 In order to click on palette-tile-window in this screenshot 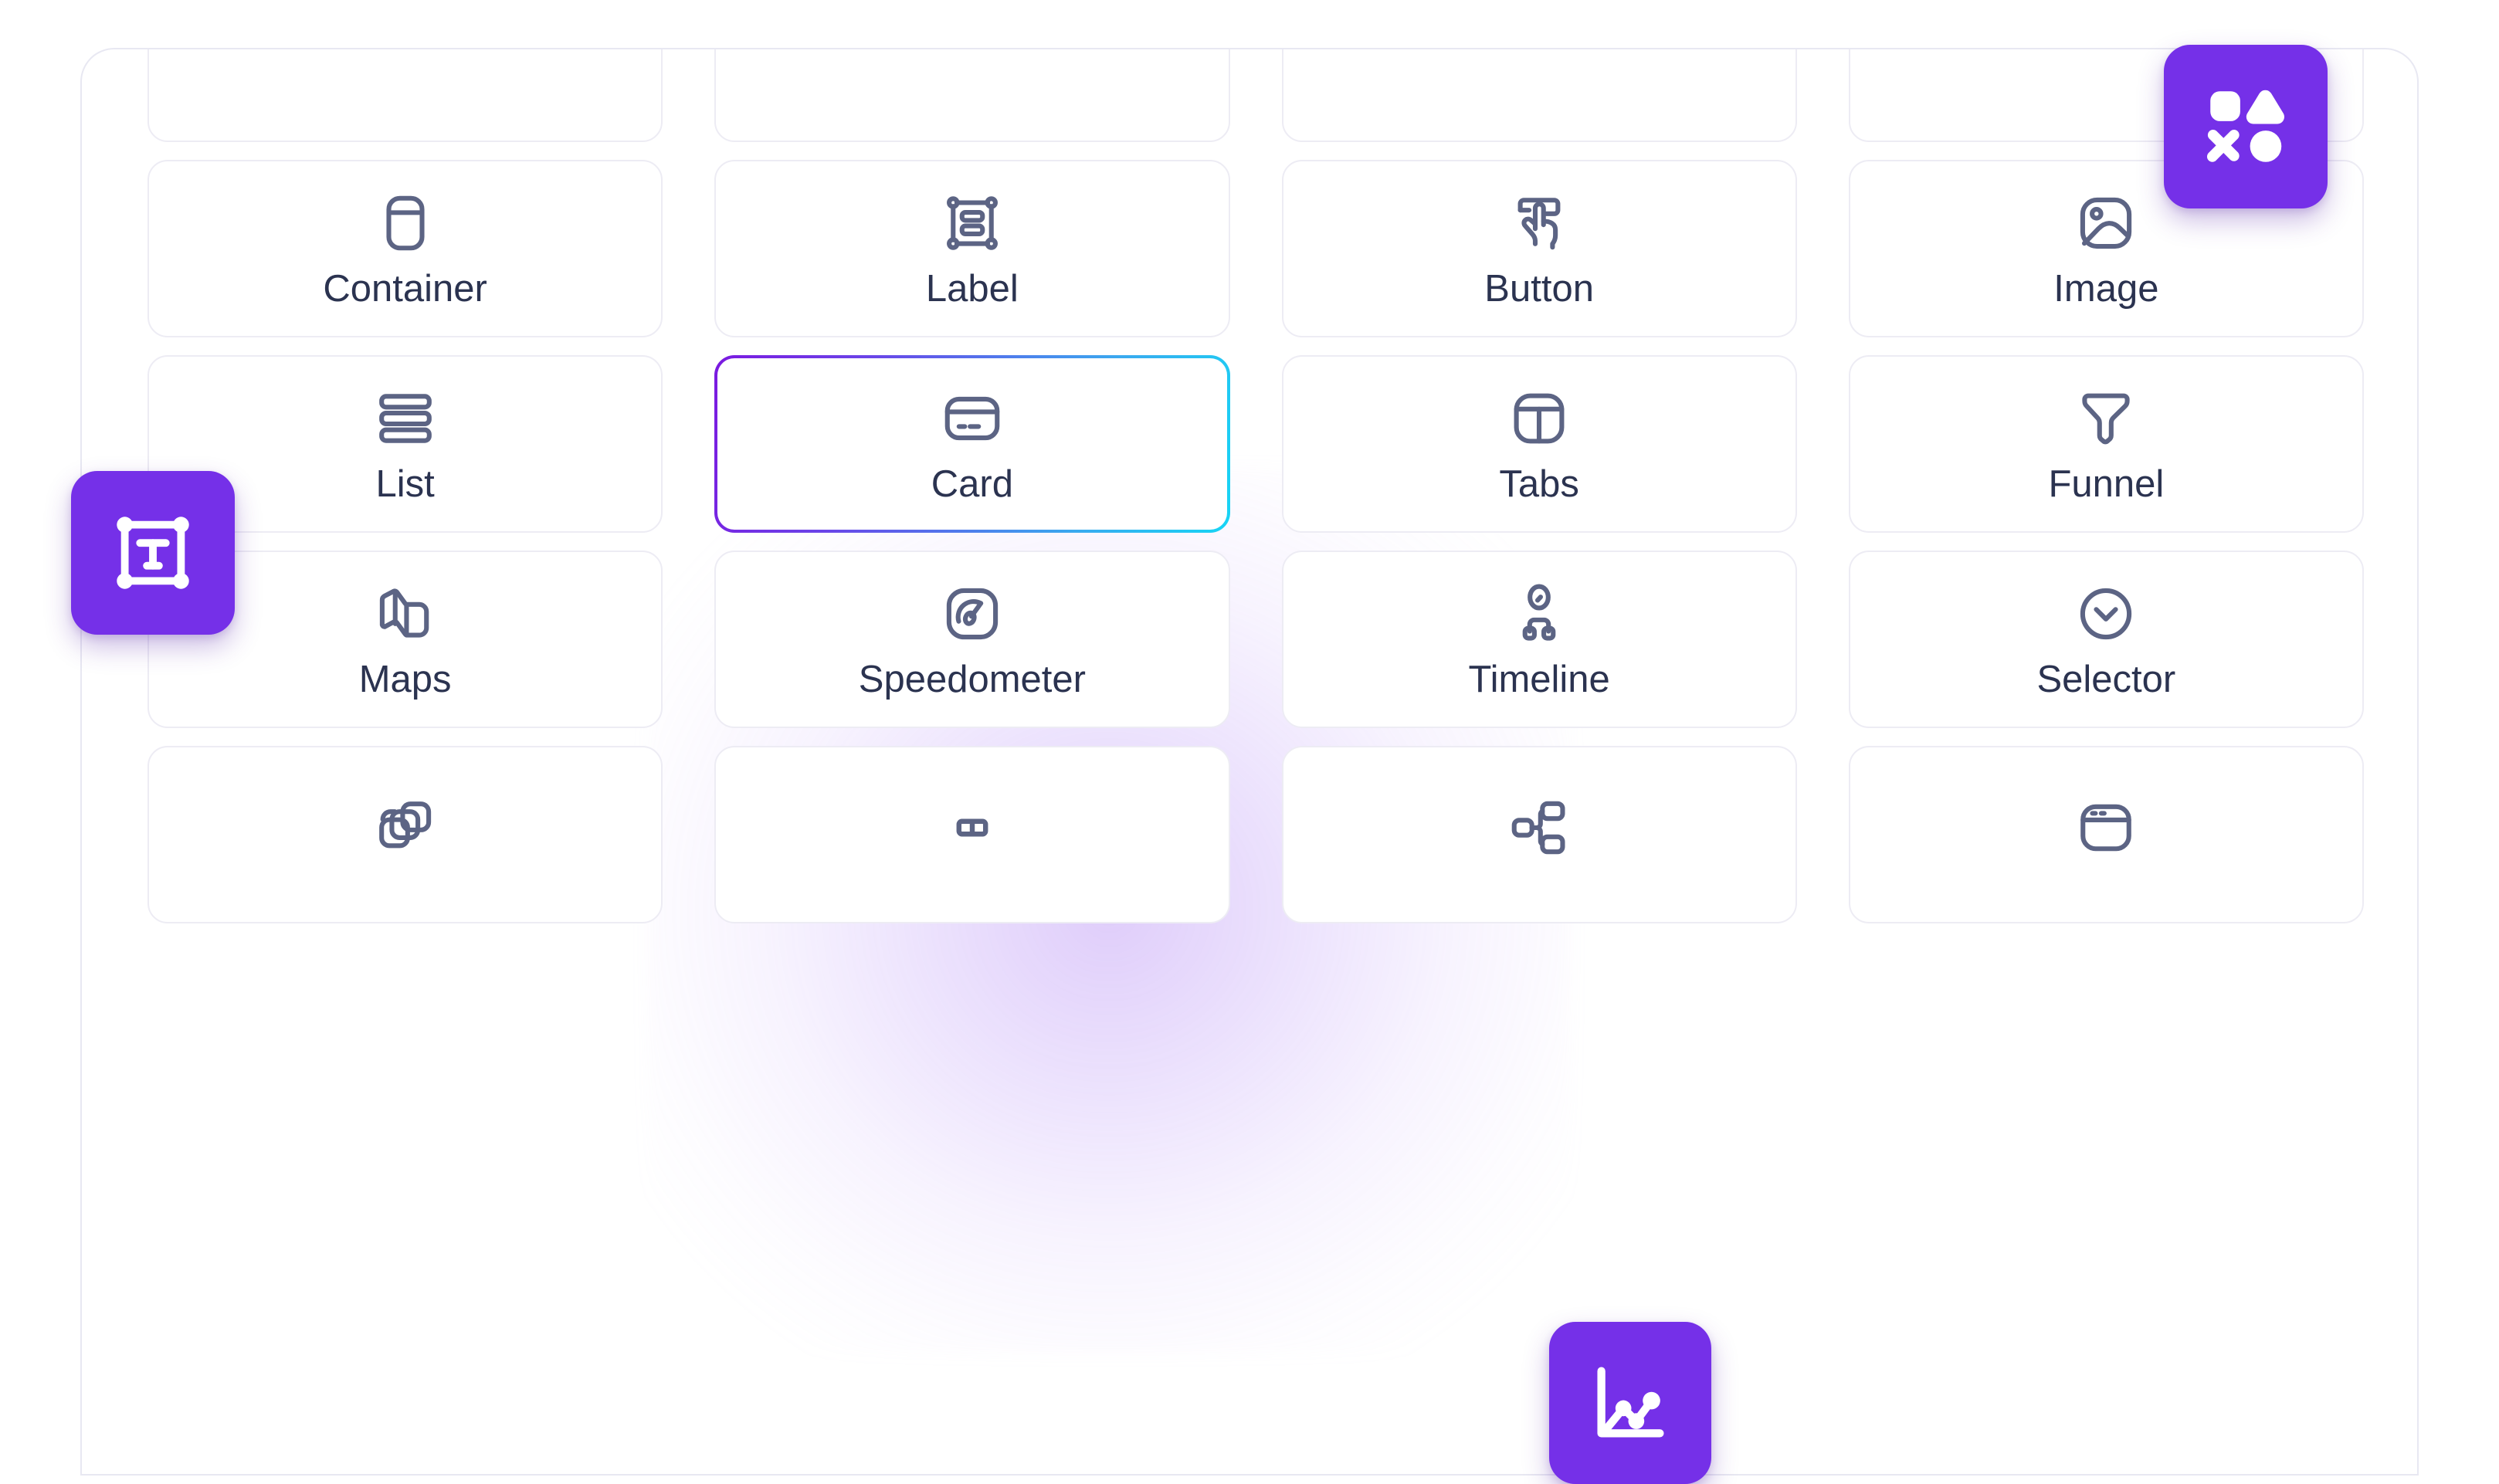, I will do `click(2106, 834)`.